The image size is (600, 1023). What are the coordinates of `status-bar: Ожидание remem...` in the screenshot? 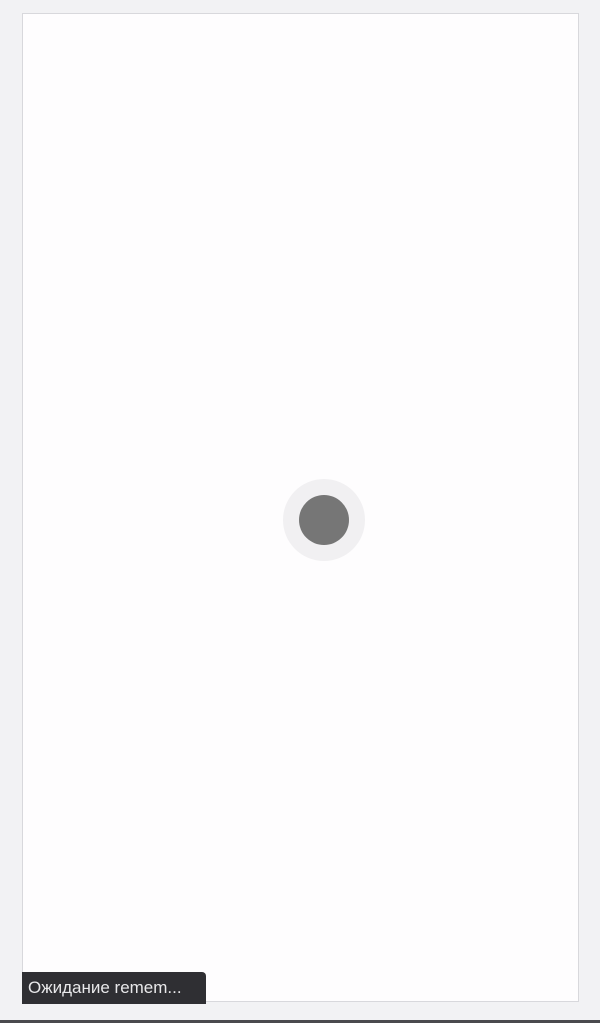 It's located at (114, 988).